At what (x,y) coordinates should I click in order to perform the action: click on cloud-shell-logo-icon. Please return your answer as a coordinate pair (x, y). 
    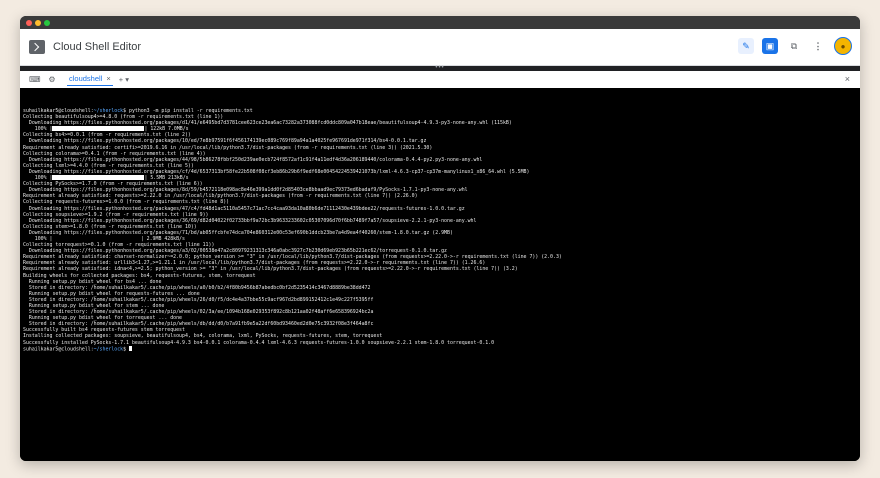
    Looking at the image, I should click on (37, 47).